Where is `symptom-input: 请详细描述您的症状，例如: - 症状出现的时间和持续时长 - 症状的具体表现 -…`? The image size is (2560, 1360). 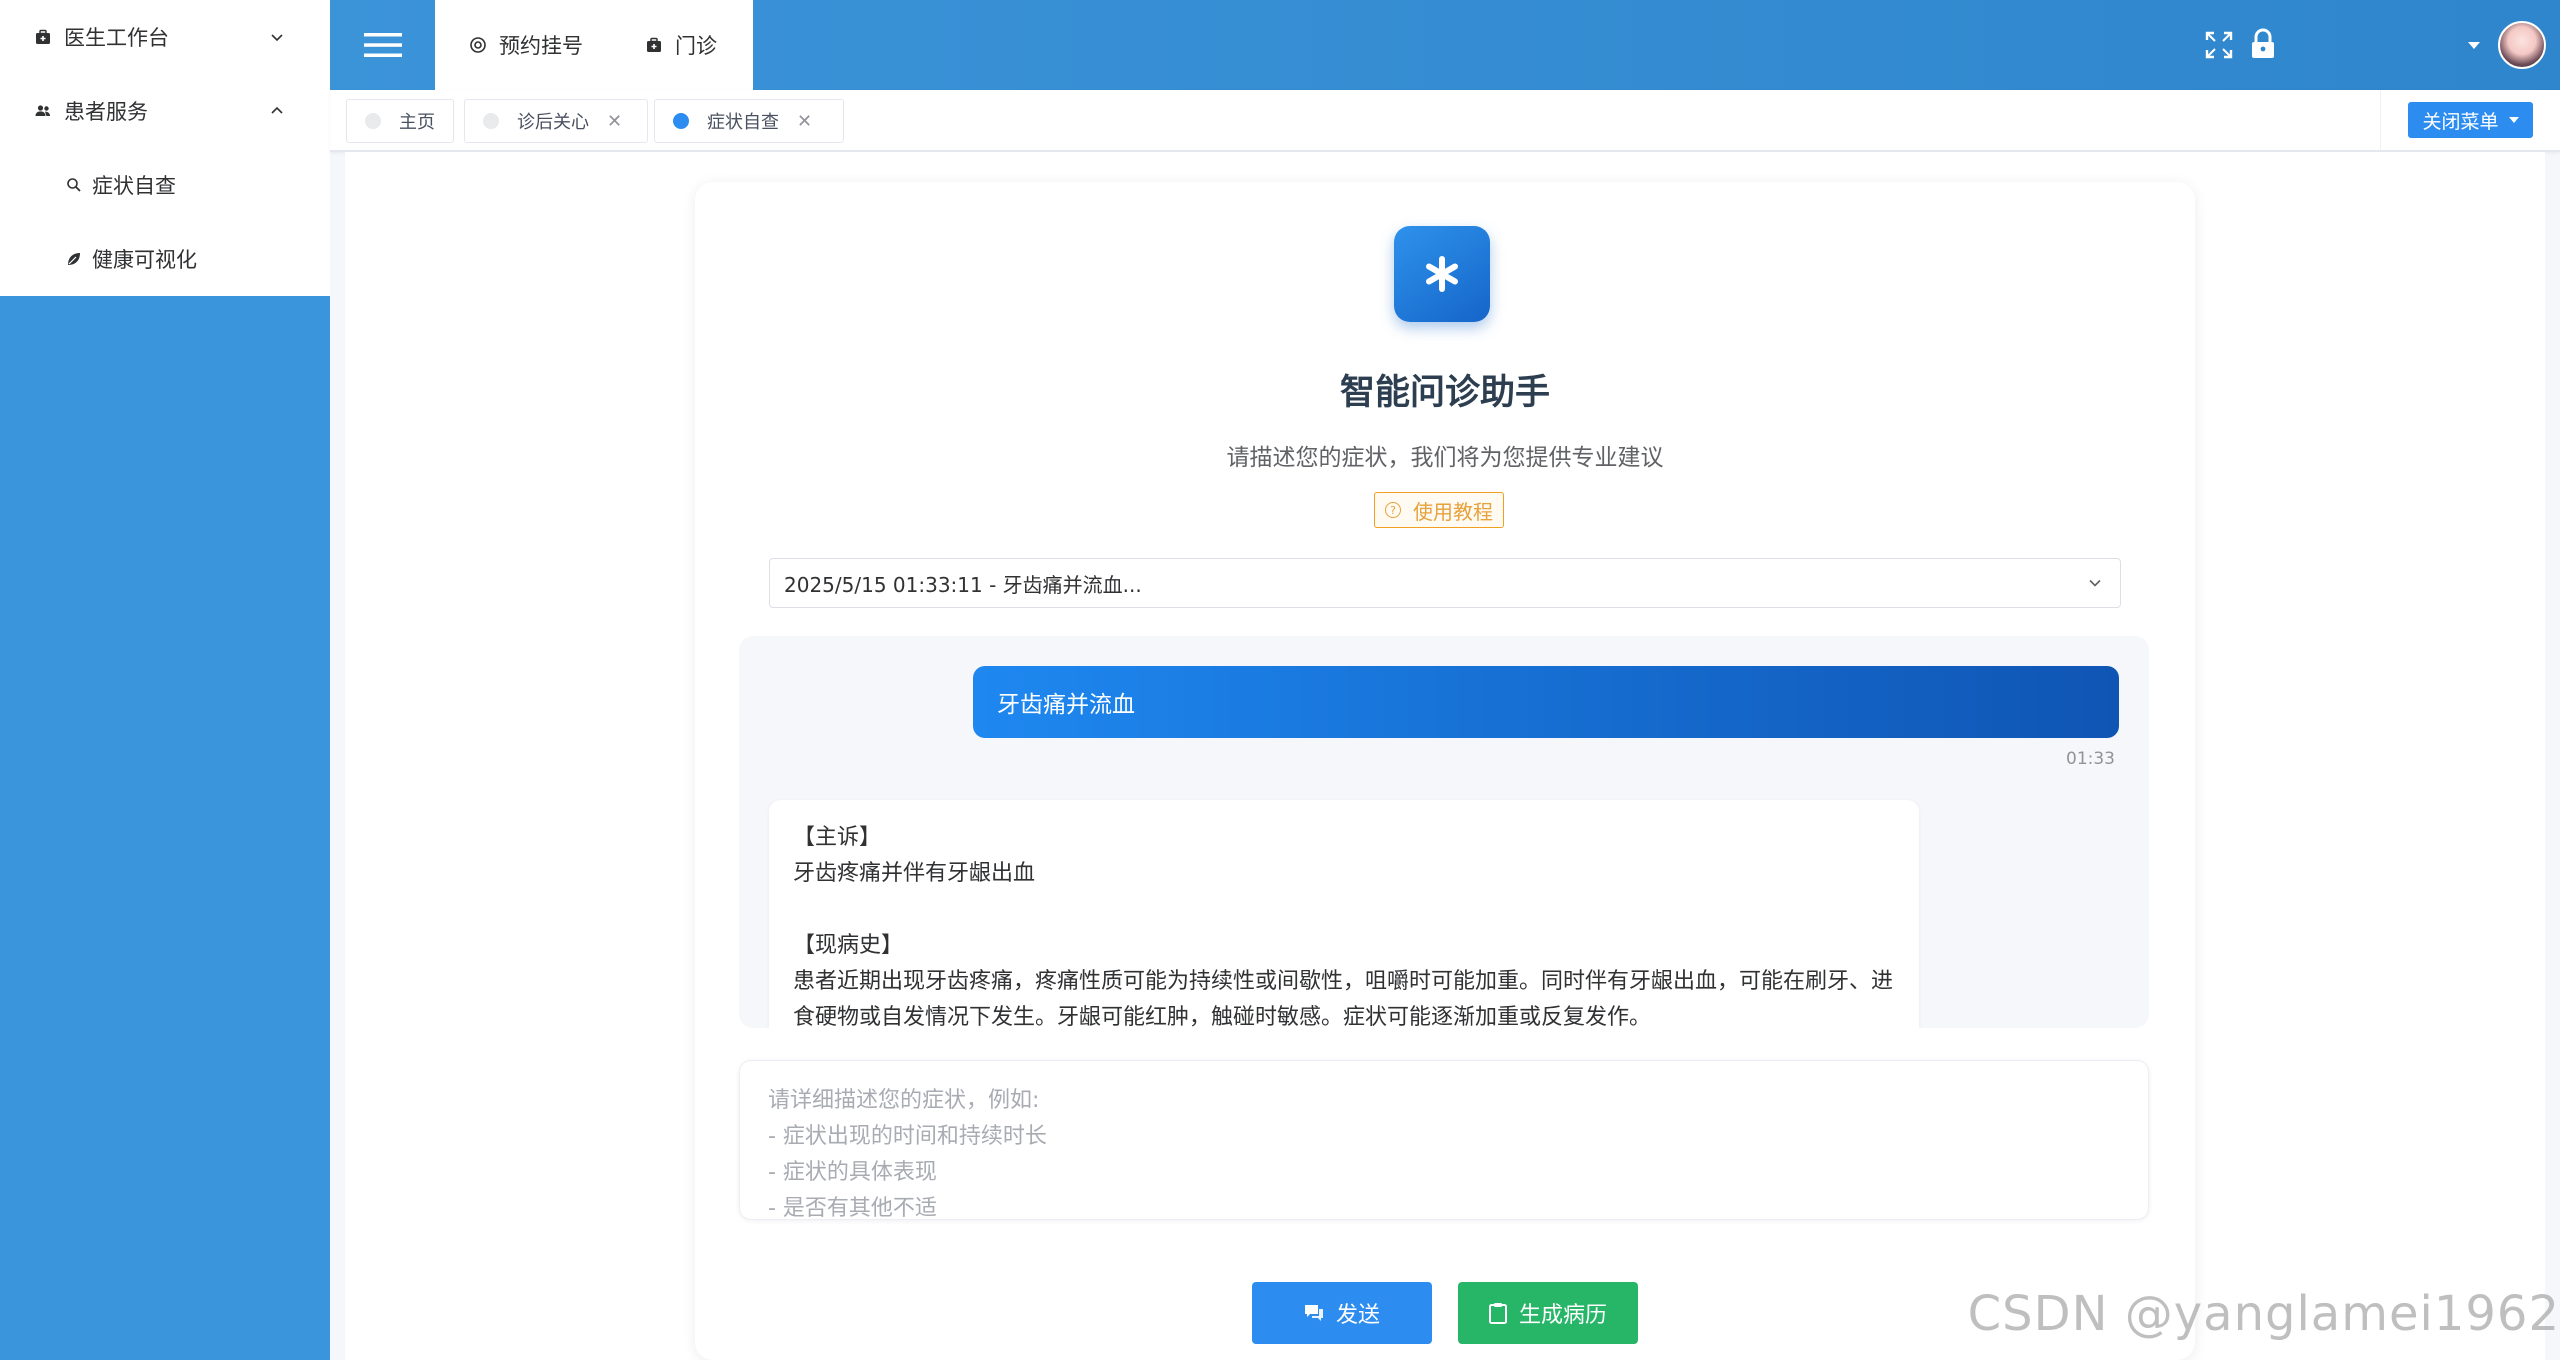
symptom-input: 请详细描述您的症状，例如: - 症状出现的时间和持续时长 - 症状的具体表现 -… is located at coordinates (1444, 1140).